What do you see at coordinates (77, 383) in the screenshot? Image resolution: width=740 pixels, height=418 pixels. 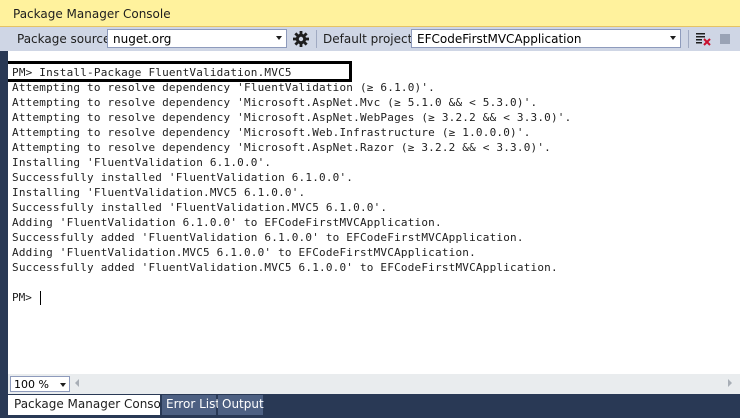 I see `scroll-left-arrow-icon` at bounding box center [77, 383].